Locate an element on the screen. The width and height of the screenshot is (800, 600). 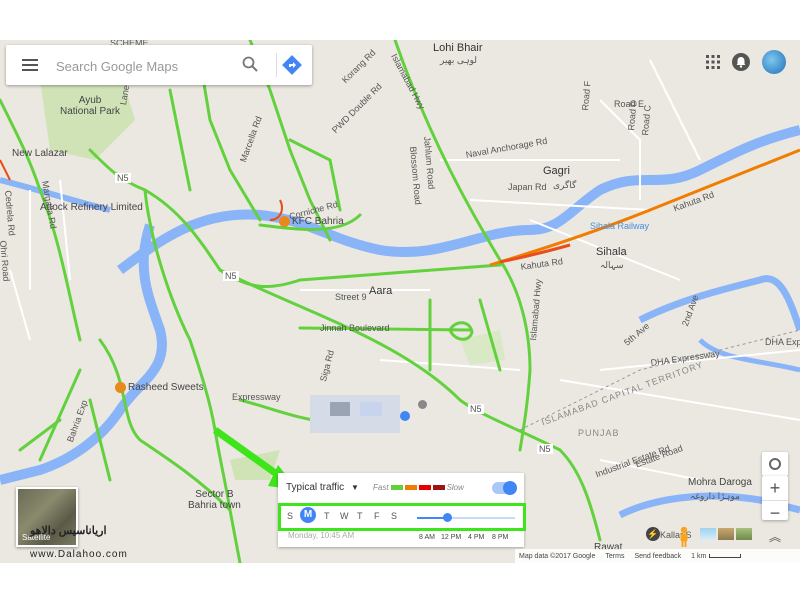
avatar is located at coordinates (774, 62).